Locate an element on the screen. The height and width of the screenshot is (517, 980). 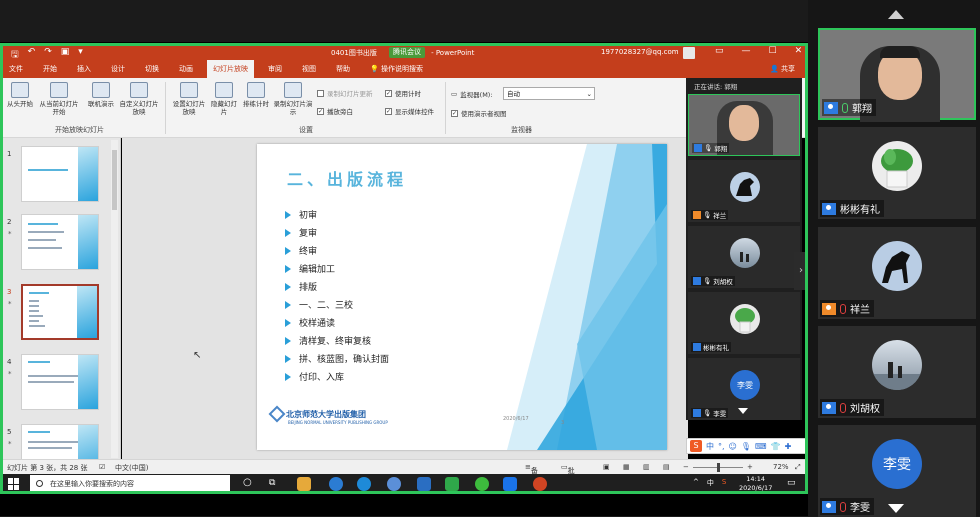
tab-file: 文件 is located at coordinates (16, 69).